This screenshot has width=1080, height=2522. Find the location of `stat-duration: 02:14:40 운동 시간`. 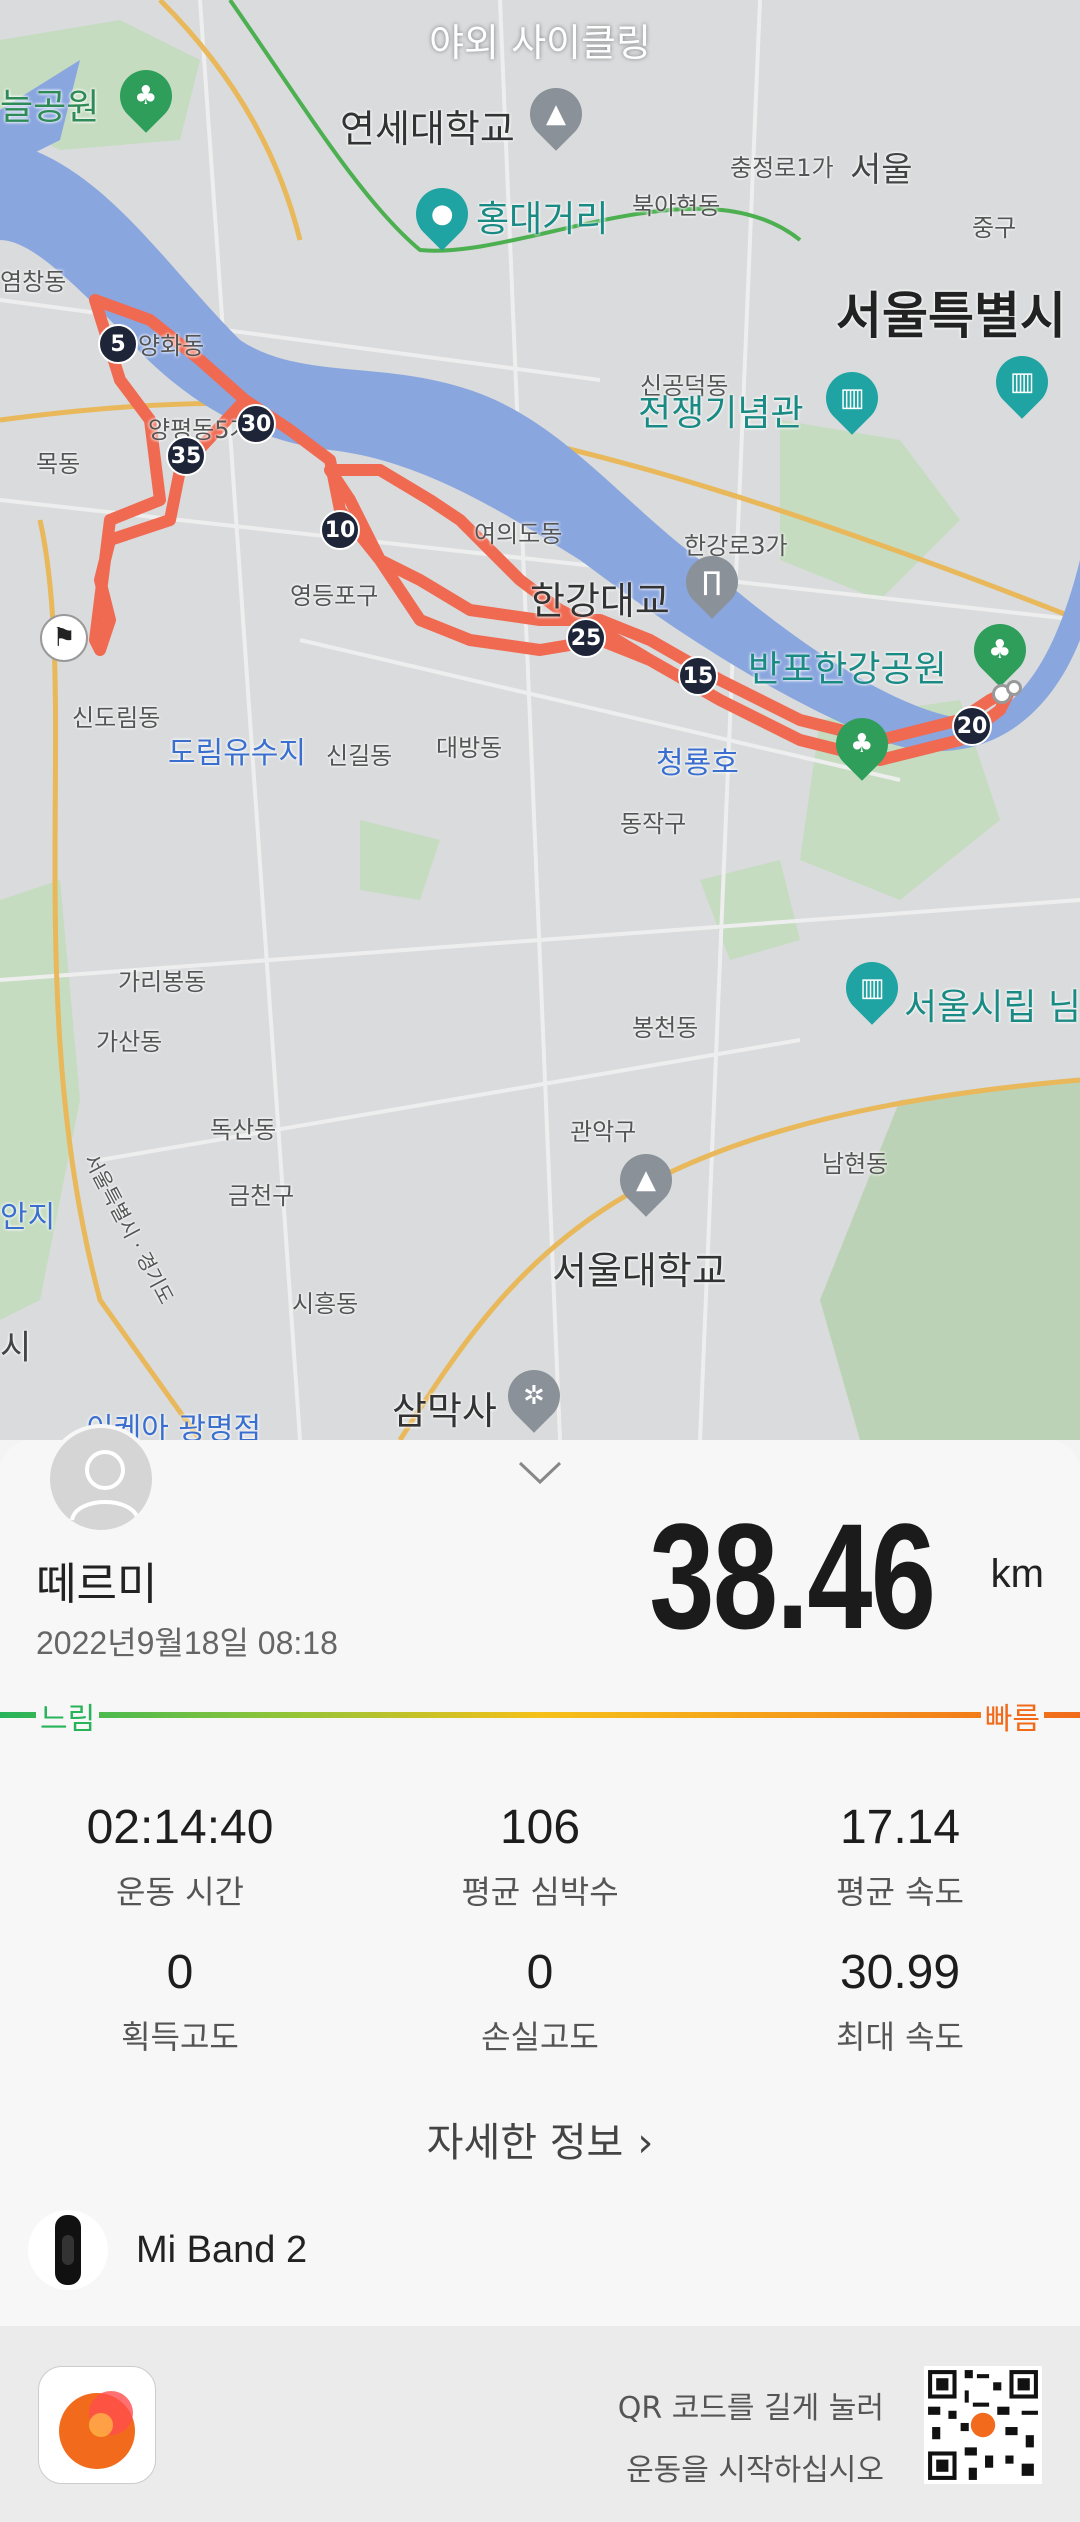

stat-duration: 02:14:40 운동 시간 is located at coordinates (180, 1856).